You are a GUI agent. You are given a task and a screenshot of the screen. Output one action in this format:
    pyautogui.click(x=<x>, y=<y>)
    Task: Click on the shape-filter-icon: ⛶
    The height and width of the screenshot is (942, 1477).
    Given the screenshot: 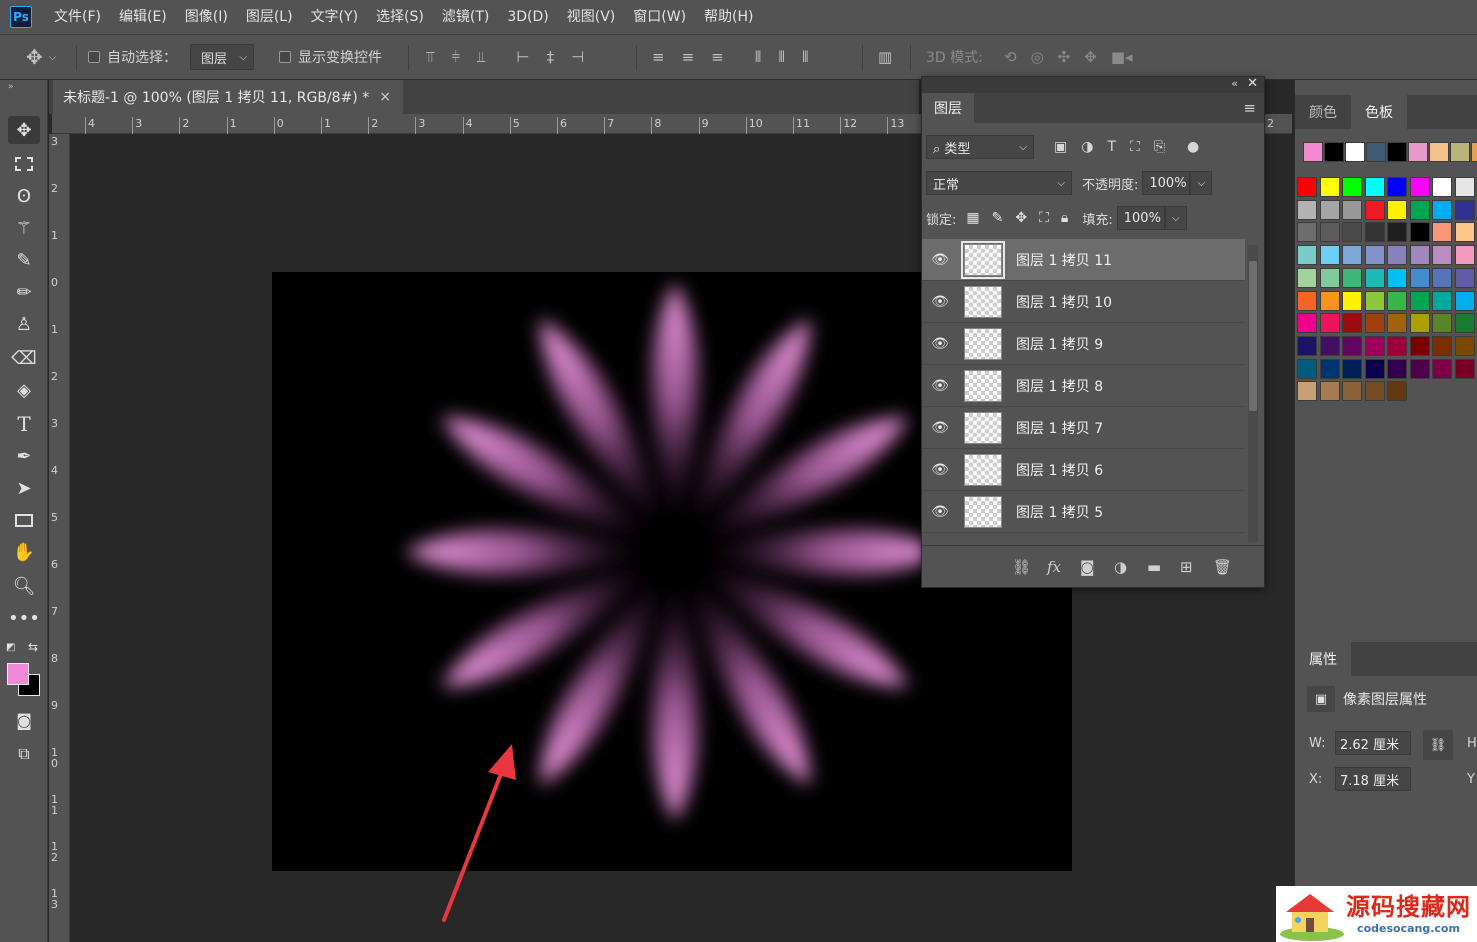 What is the action you would take?
    pyautogui.click(x=1135, y=147)
    